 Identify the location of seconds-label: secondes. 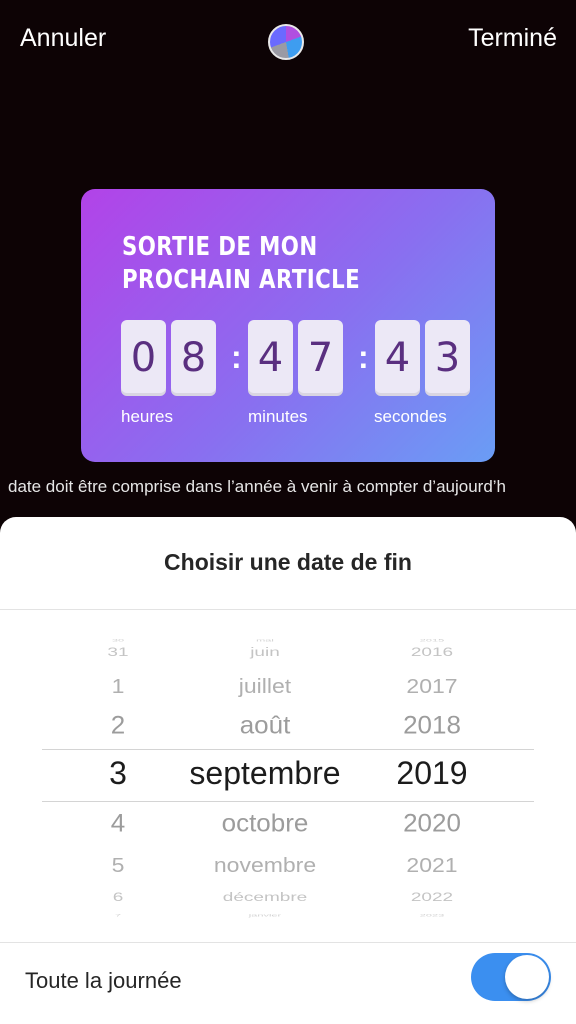
(410, 416).